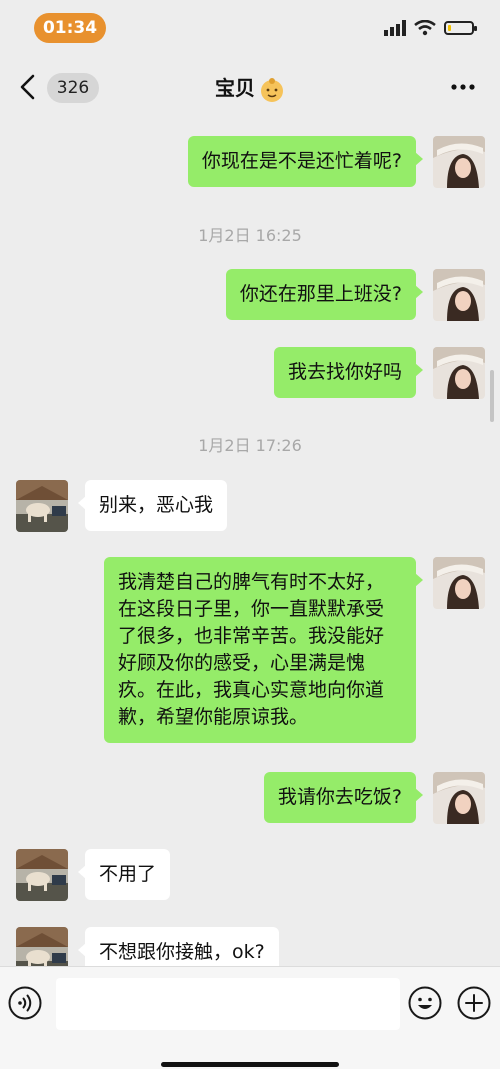  I want to click on message-bubble-sent: 你现在是不是还忙着呢?, so click(305, 161).